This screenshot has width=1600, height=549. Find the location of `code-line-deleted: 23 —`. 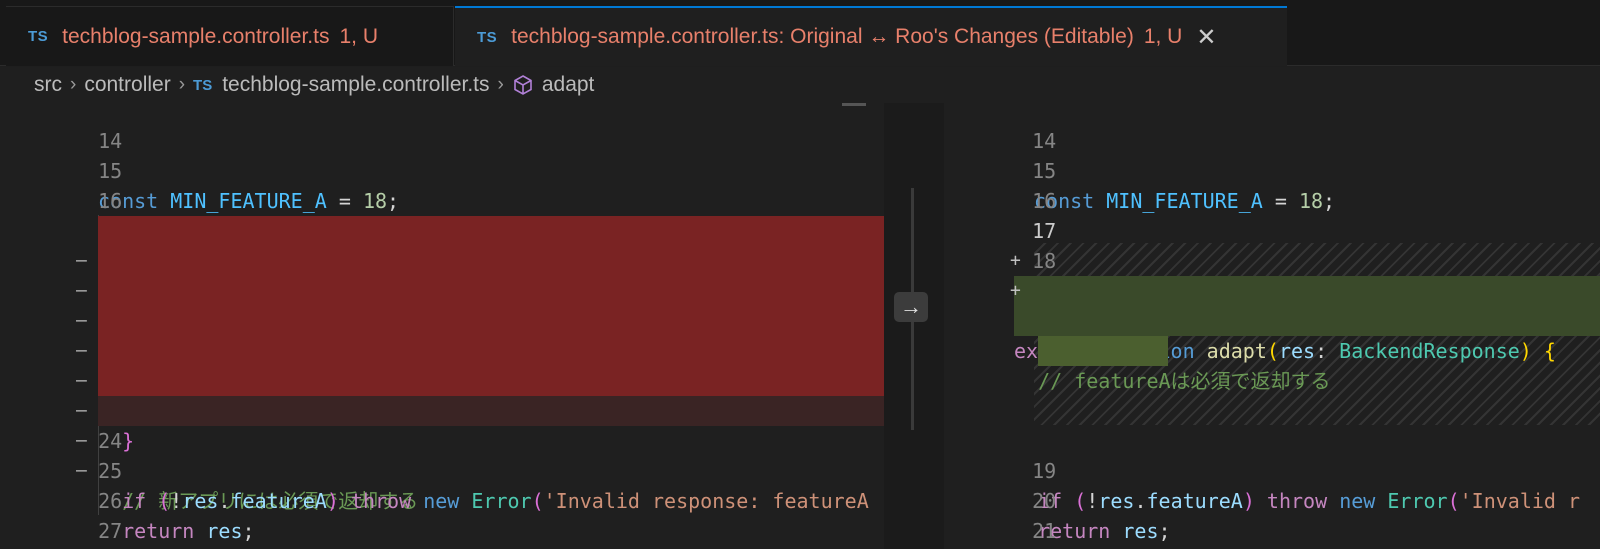

code-line-deleted: 23 — is located at coordinates (442, 408).